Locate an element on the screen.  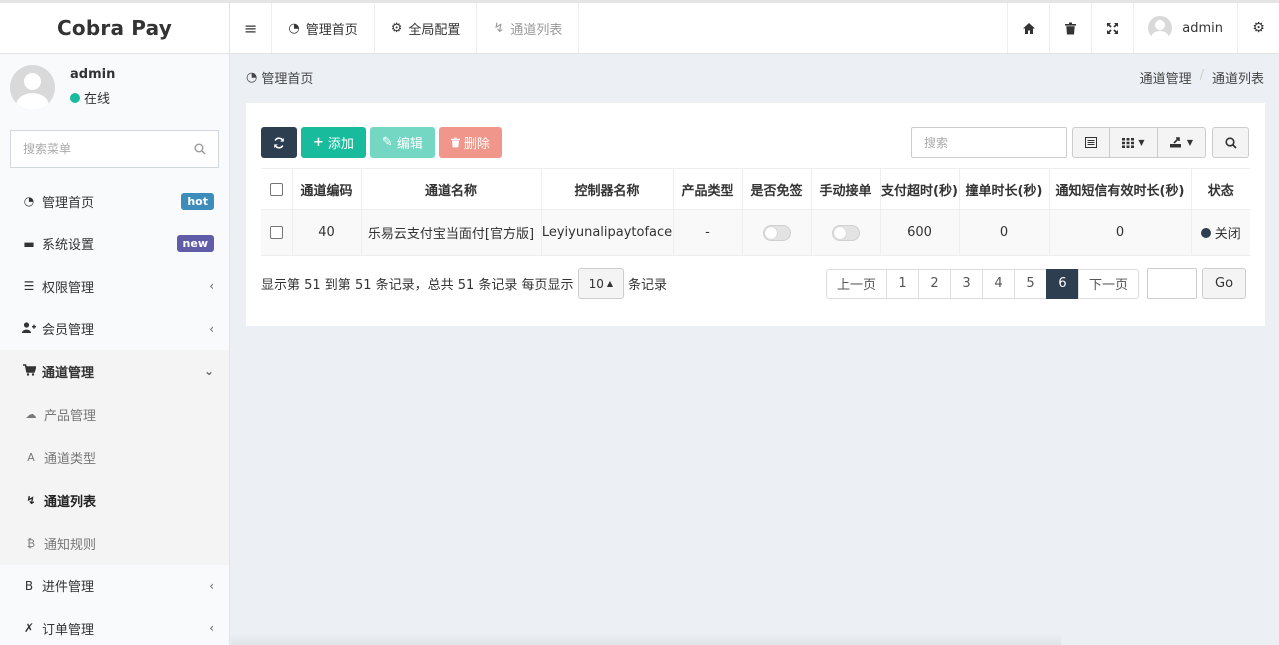
caret-up-icon: ▲ is located at coordinates (609, 283).